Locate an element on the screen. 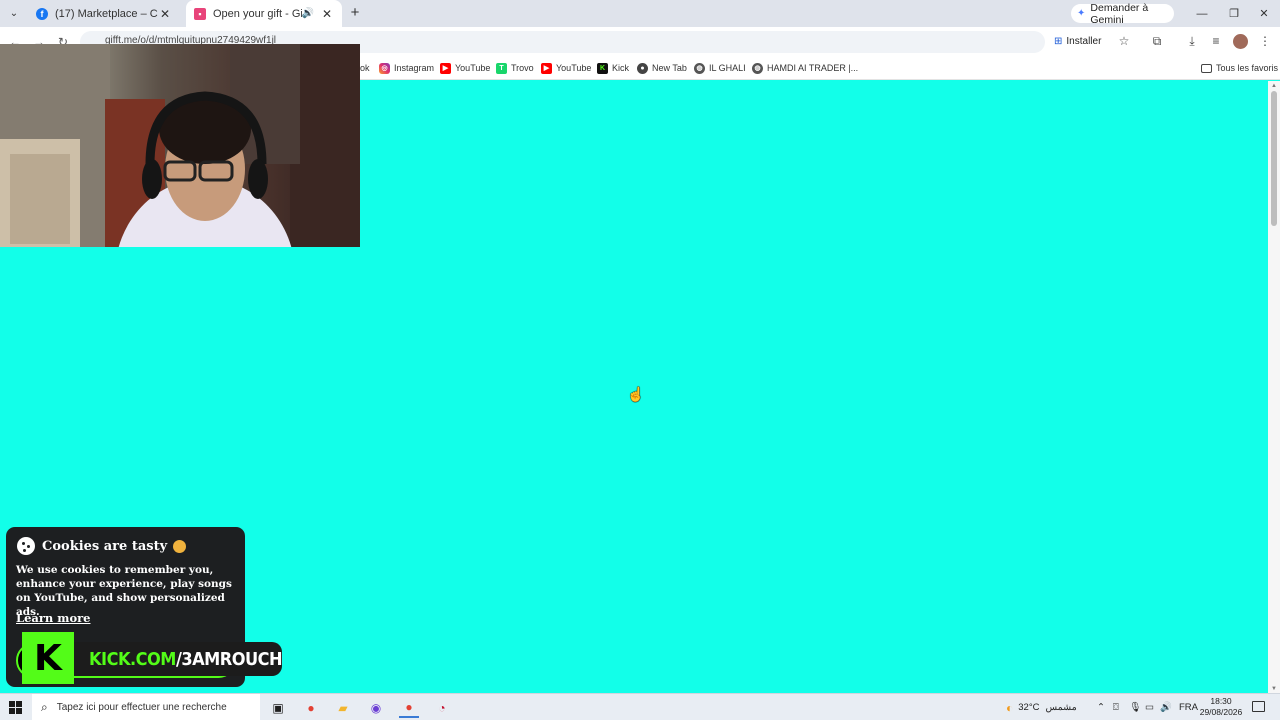 The width and height of the screenshot is (1280, 720). hand-cursor-icon: ☝ is located at coordinates (636, 394).